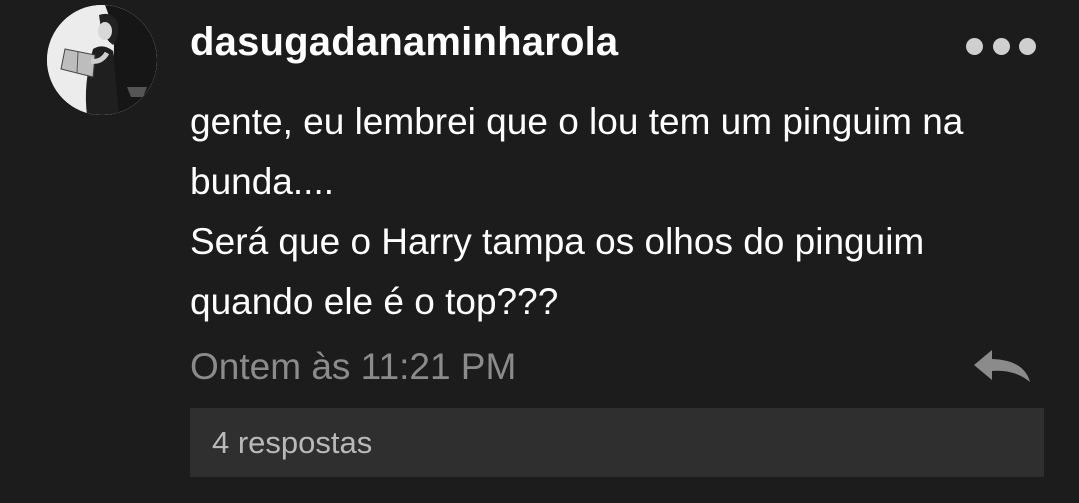 This screenshot has height=503, width=1079. I want to click on replies-count-label: 4 respostas, so click(292, 442).